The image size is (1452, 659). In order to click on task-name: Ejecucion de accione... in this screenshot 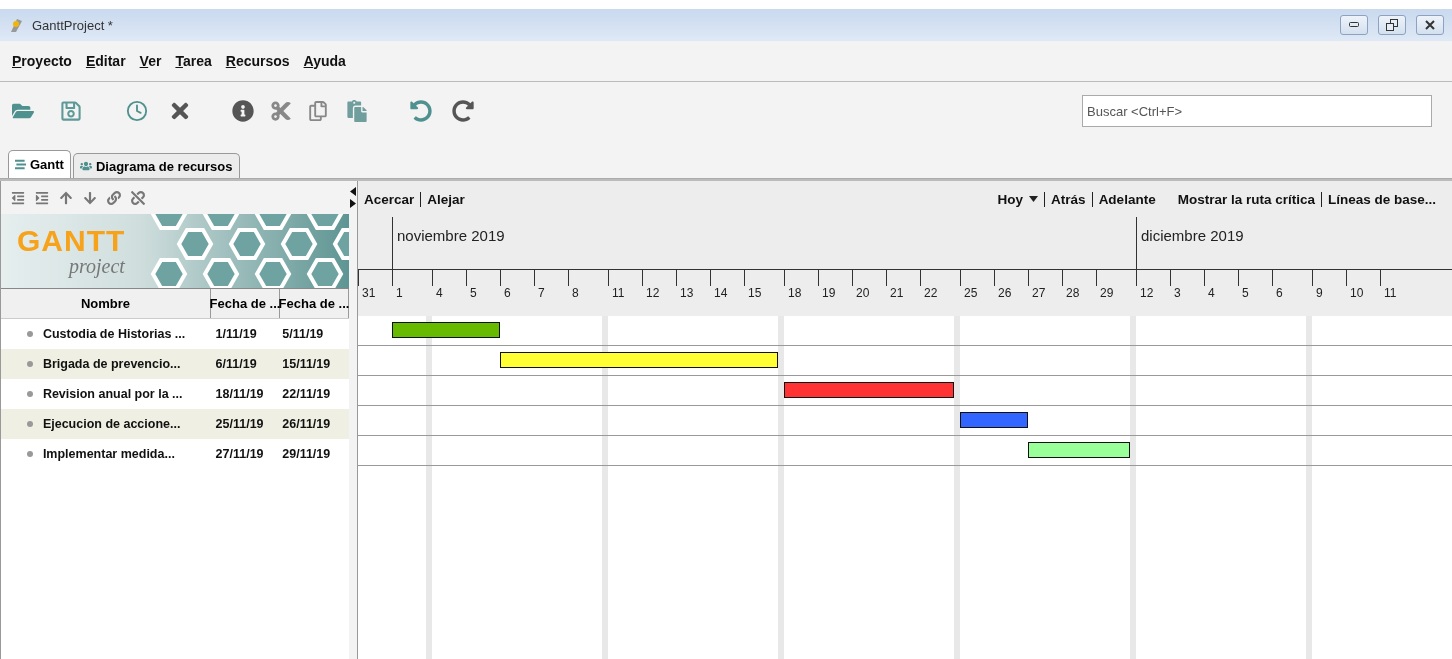, I will do `click(129, 424)`.